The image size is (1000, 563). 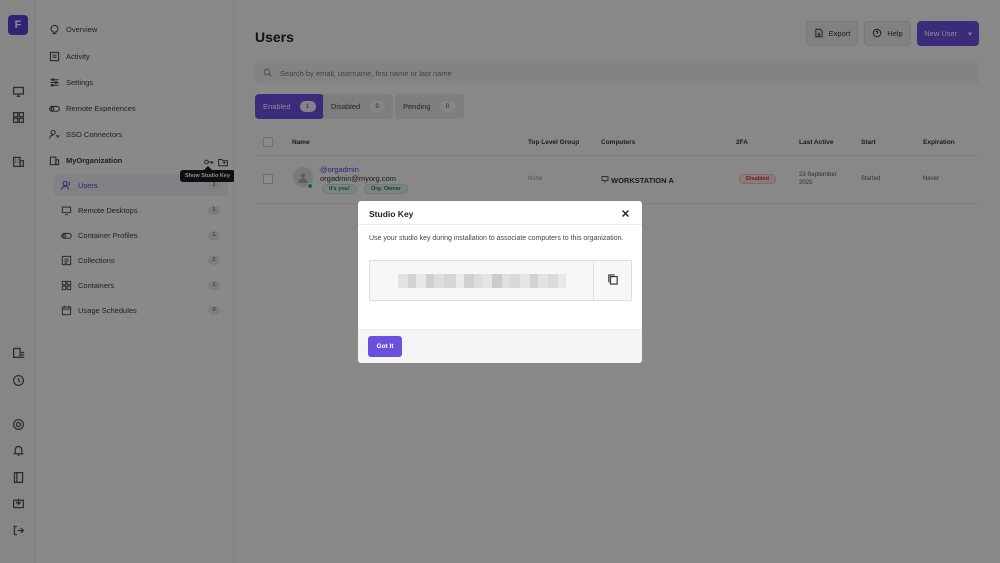 I want to click on divider, so click(x=500, y=224).